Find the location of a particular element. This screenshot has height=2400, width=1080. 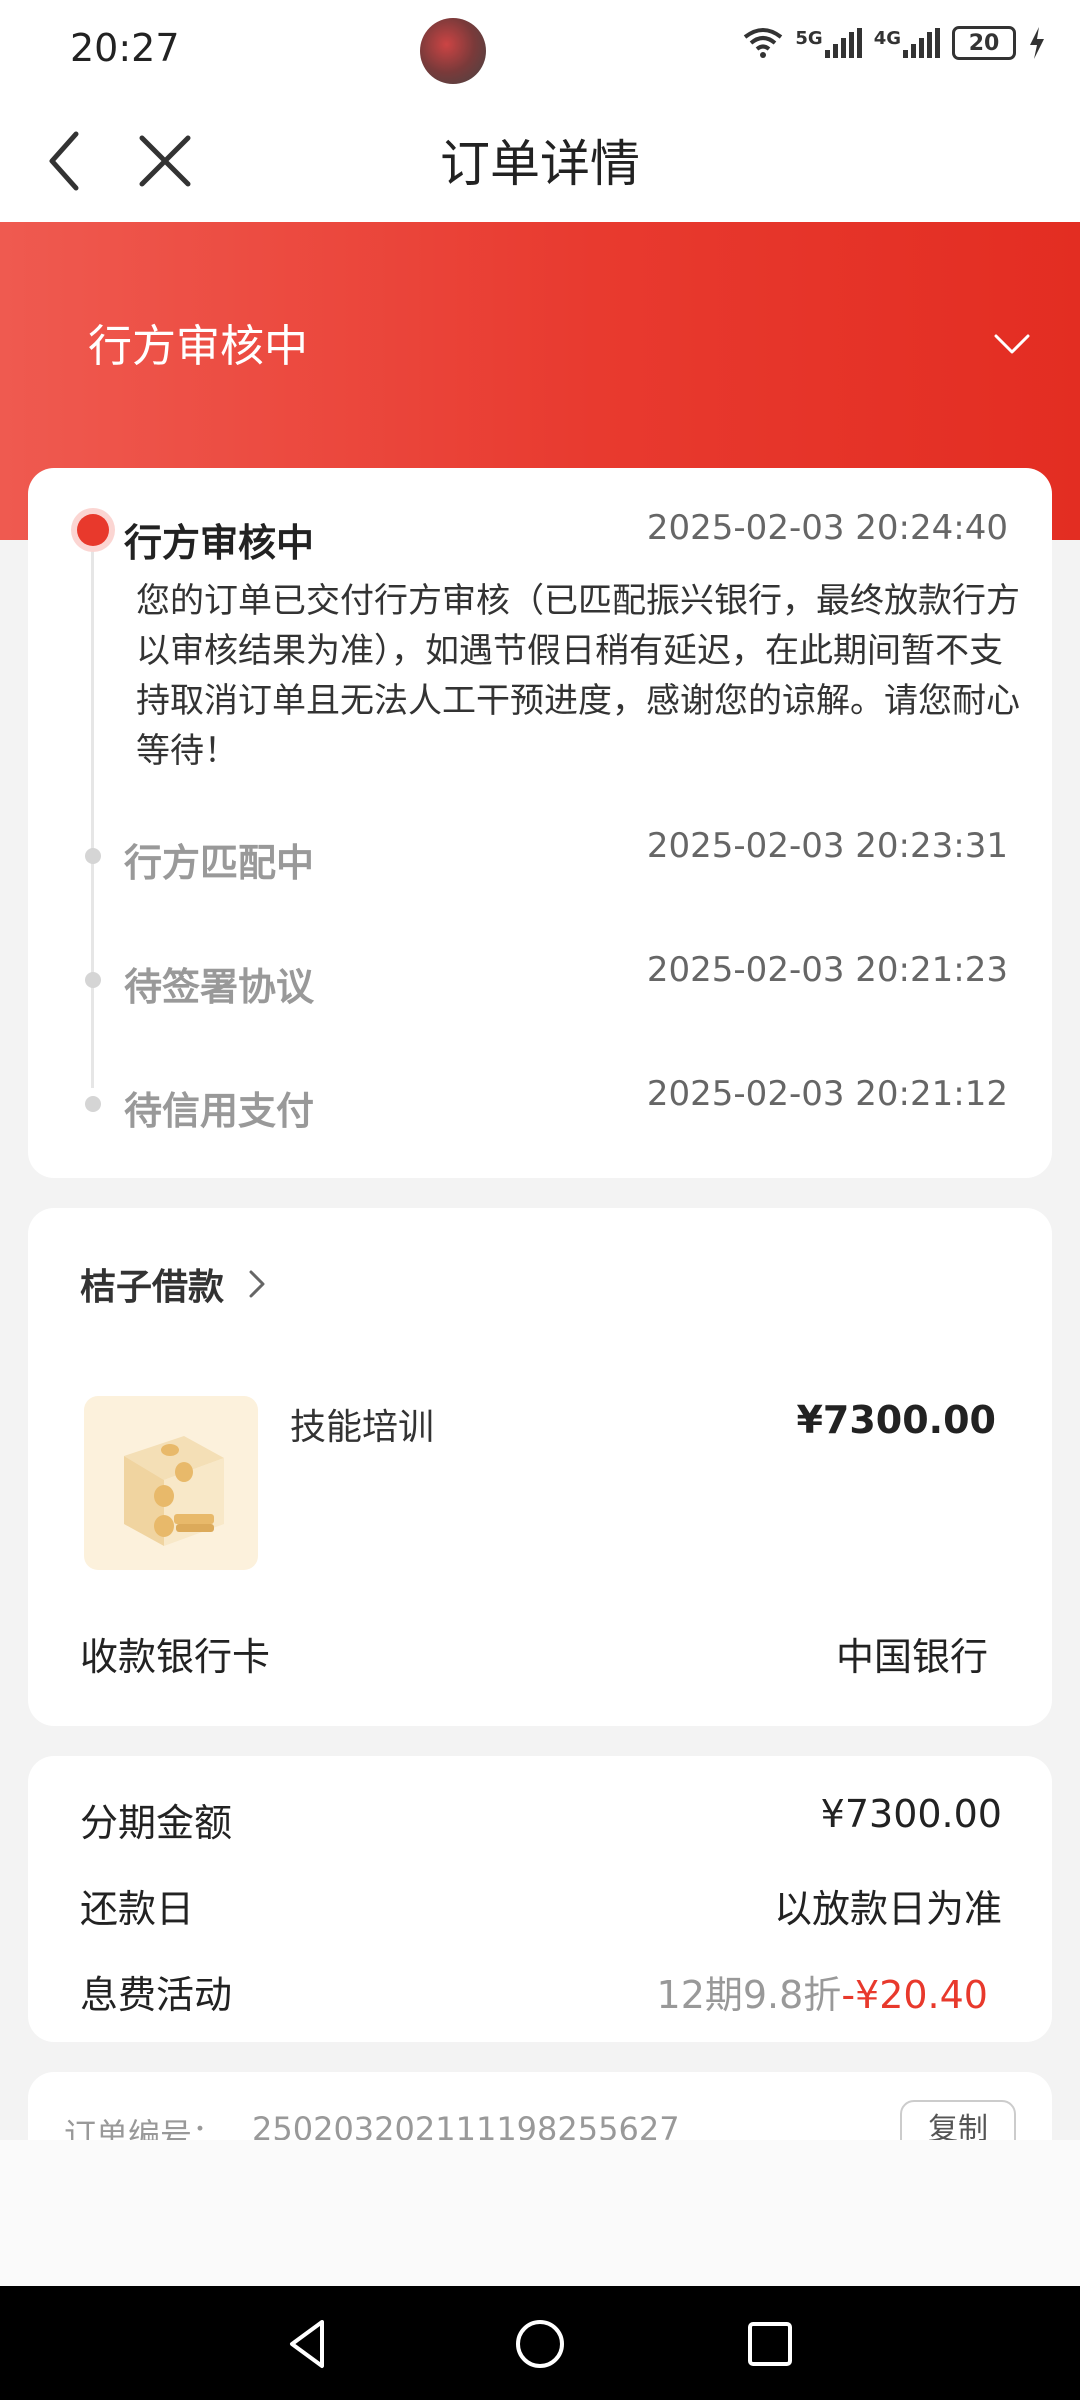

repay-day-label: 还款日 is located at coordinates (137, 1909).